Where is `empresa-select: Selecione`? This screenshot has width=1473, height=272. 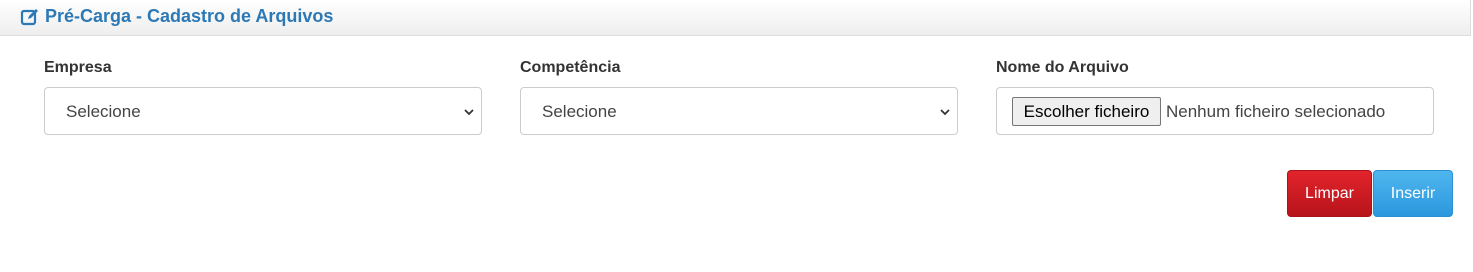
empresa-select: Selecione is located at coordinates (263, 111).